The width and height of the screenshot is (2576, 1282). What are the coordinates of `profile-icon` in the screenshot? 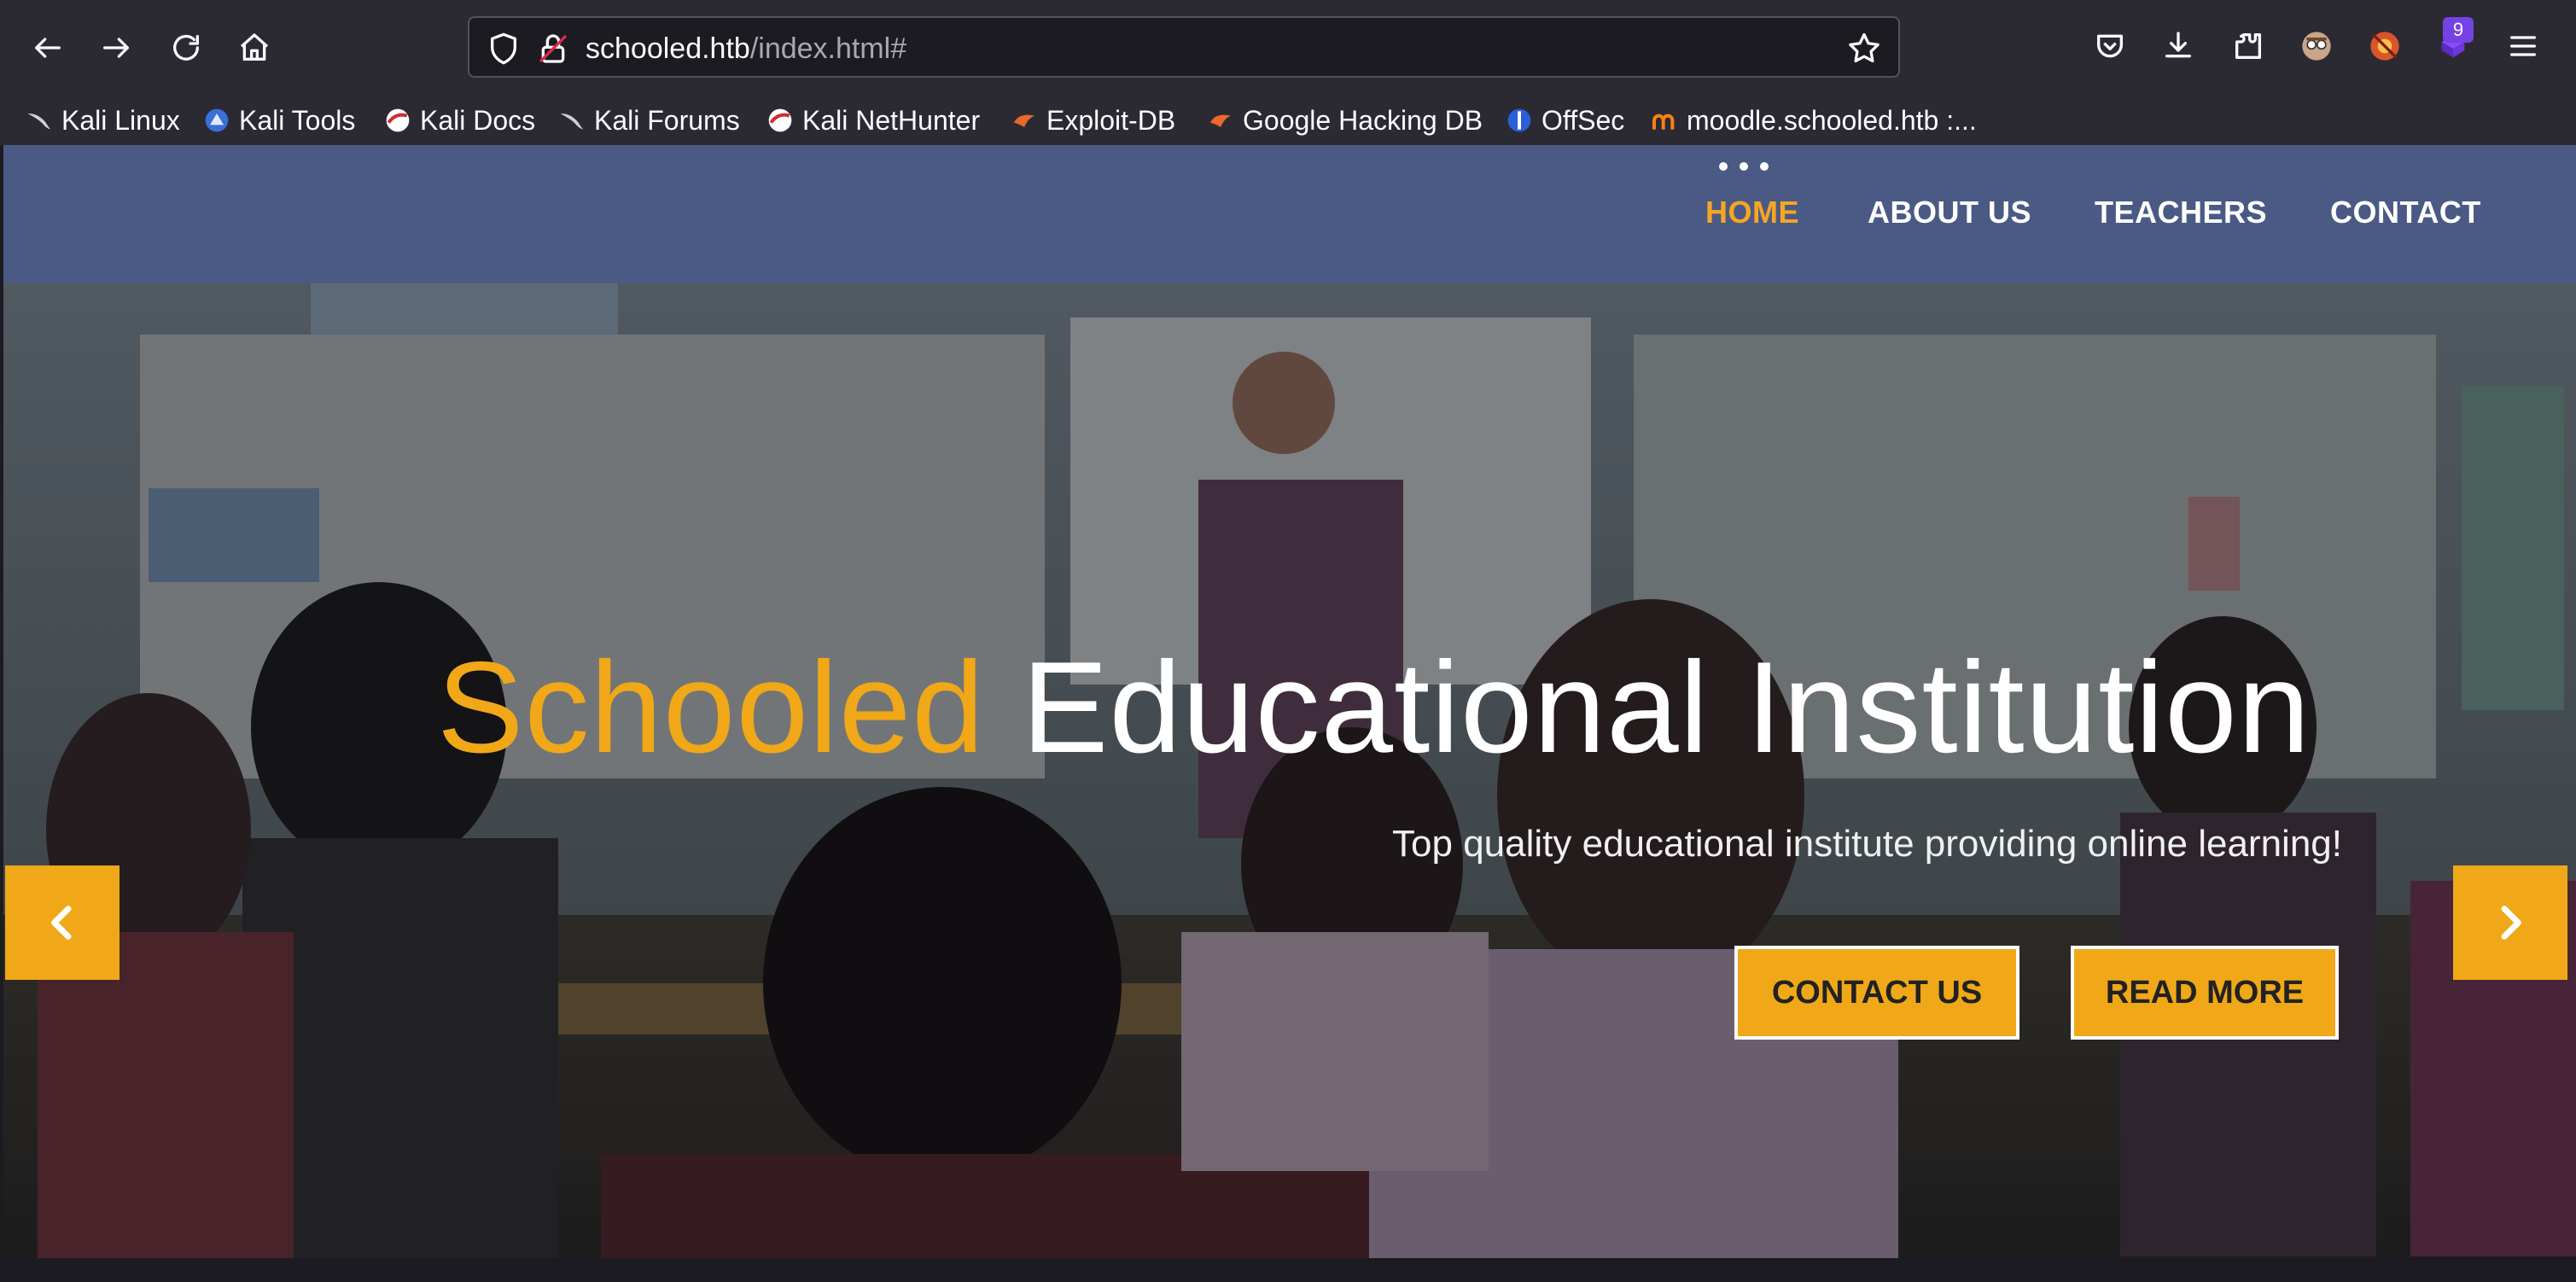 It's located at (2316, 46).